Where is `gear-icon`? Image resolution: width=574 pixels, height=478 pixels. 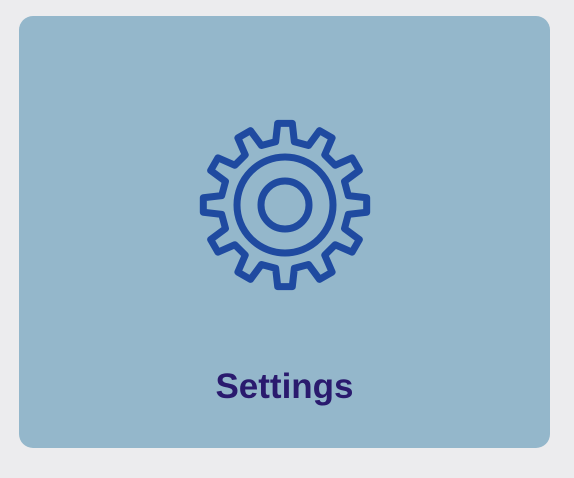 gear-icon is located at coordinates (285, 205).